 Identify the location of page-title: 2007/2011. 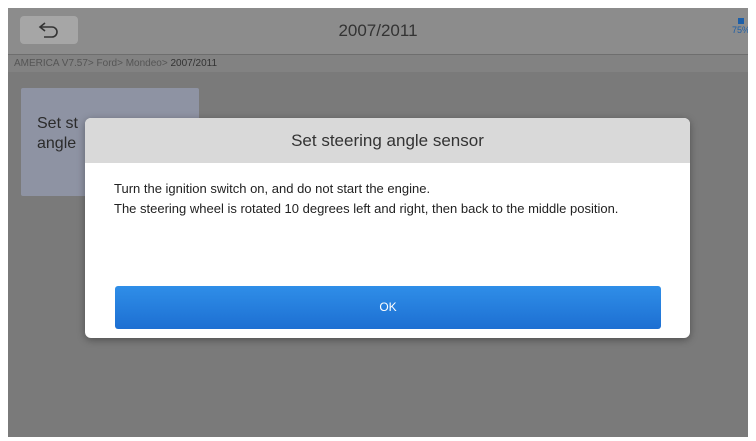
(378, 30).